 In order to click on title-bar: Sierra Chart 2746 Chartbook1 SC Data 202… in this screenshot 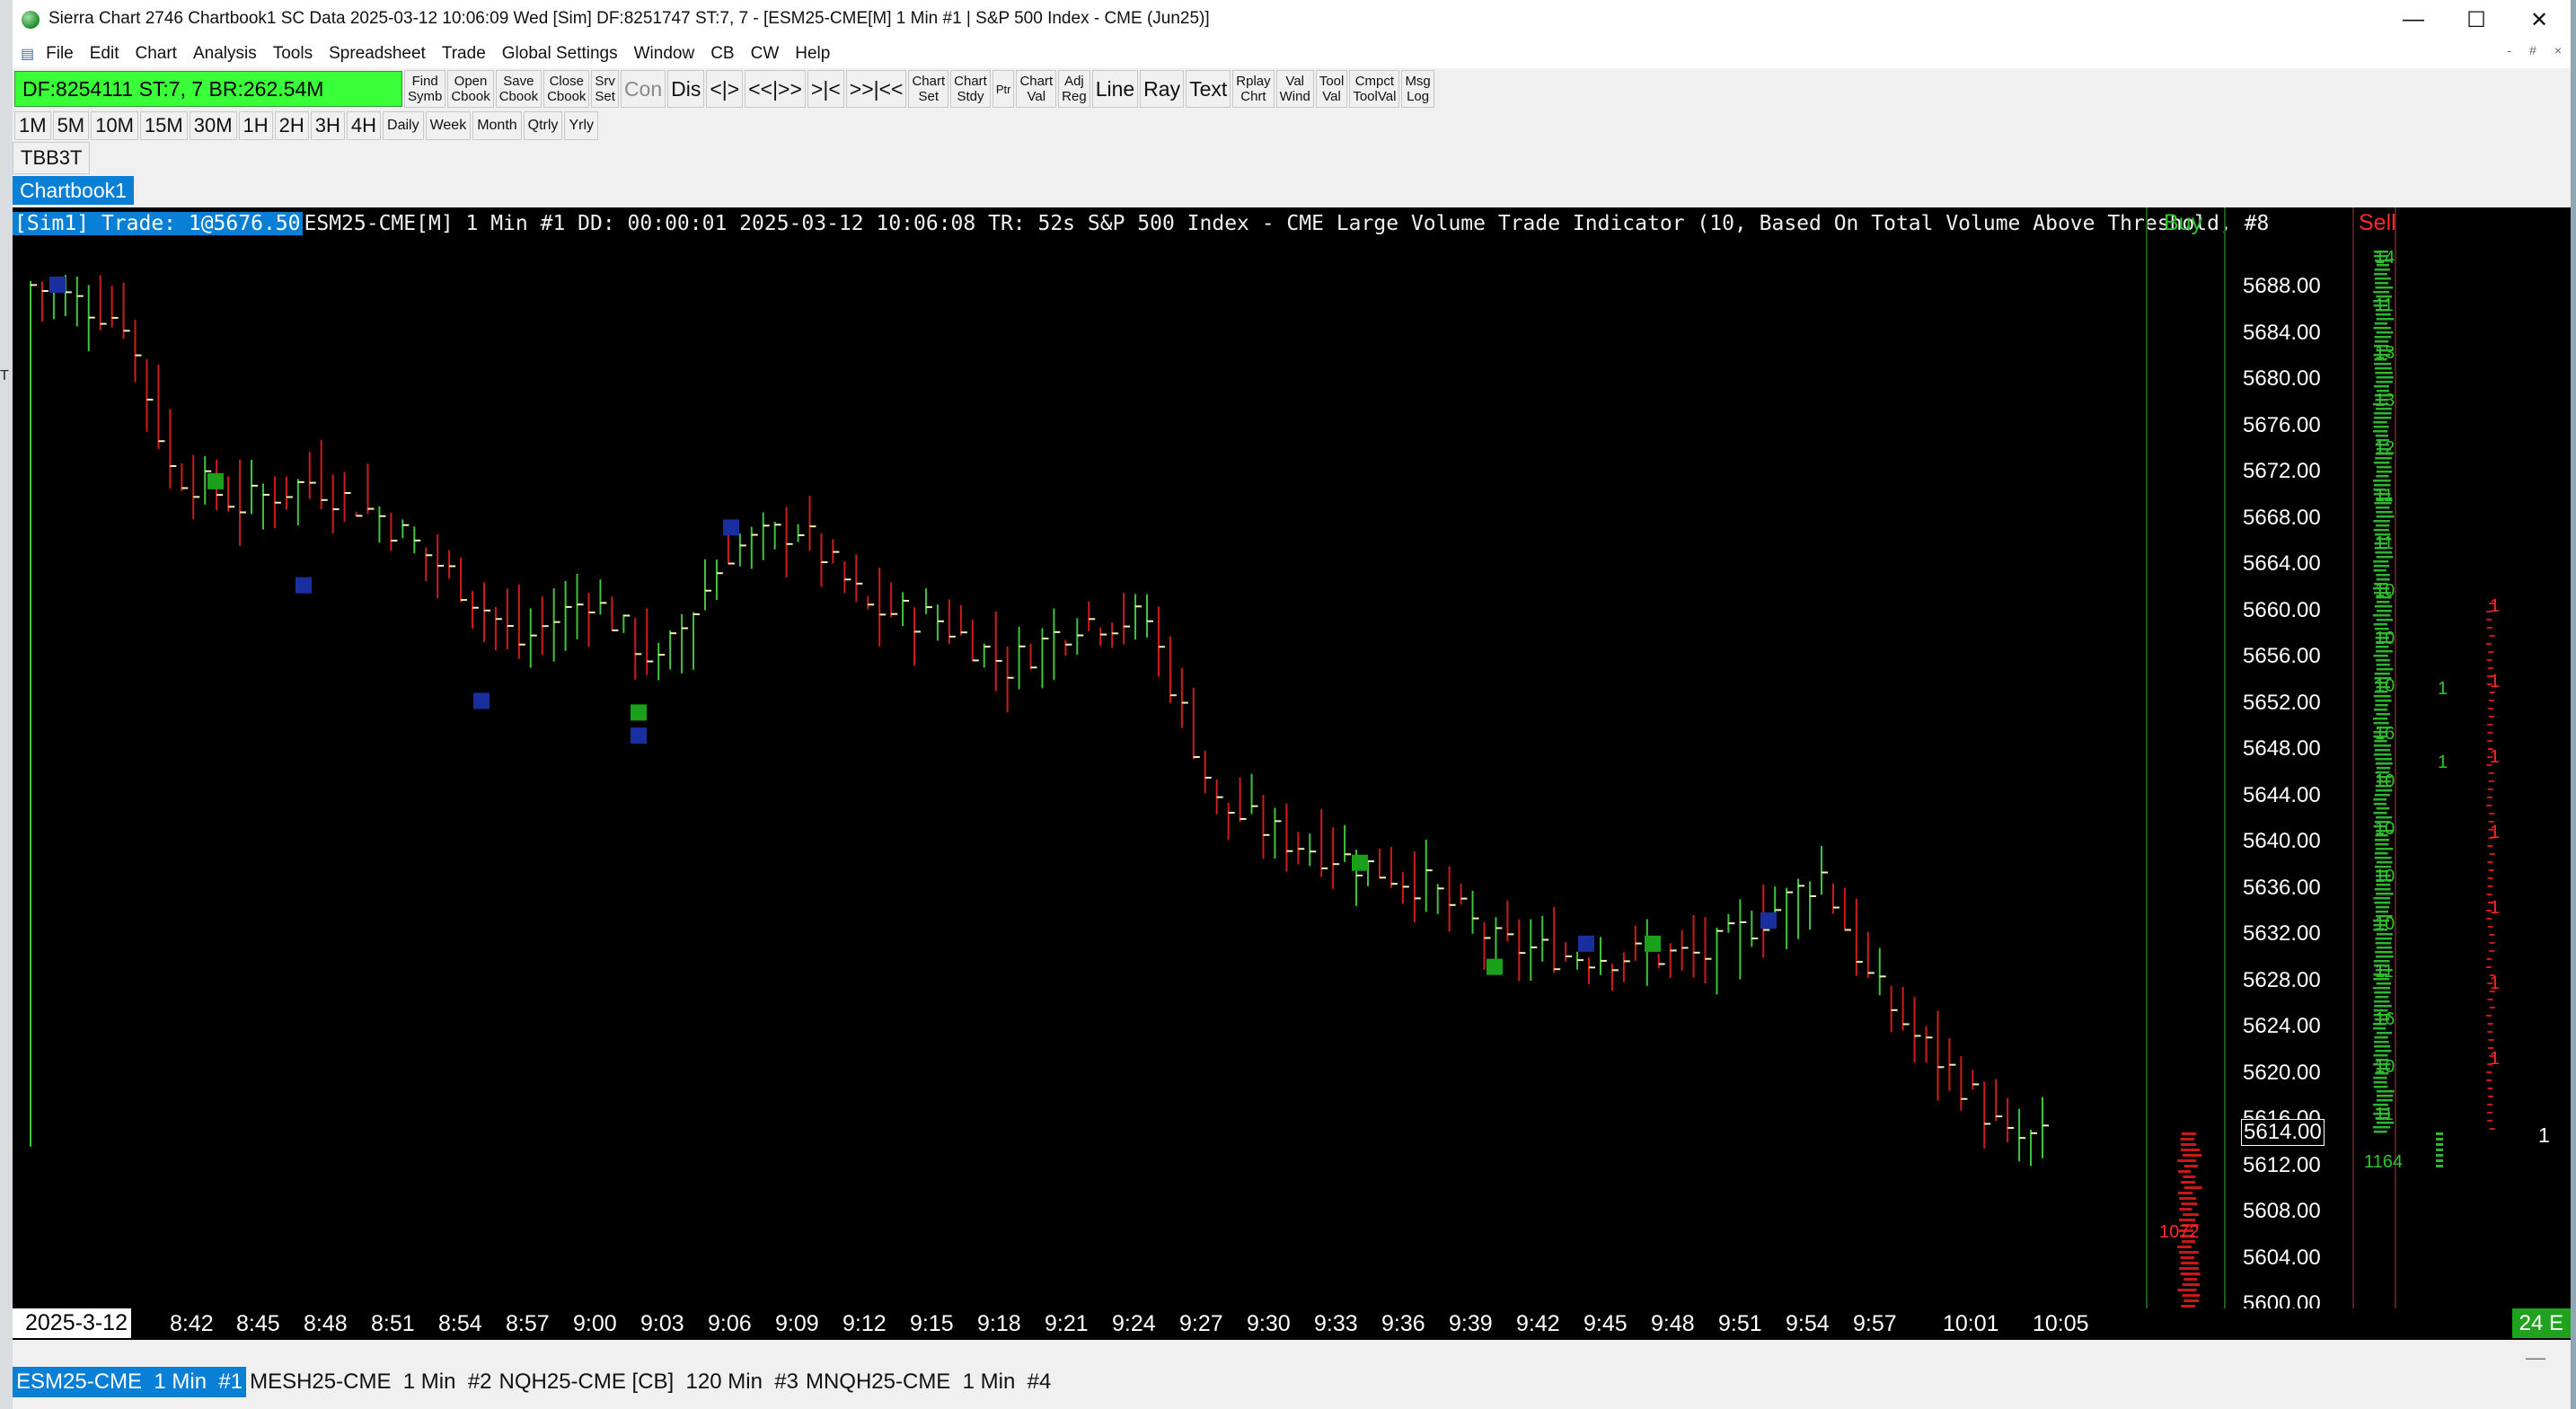, I will do `click(1292, 20)`.